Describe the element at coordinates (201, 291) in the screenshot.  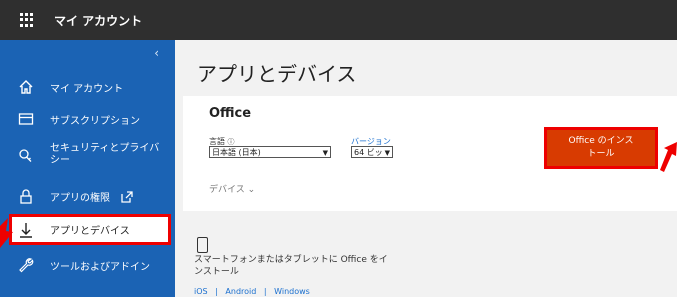
I see `ios-link: iOS` at that location.